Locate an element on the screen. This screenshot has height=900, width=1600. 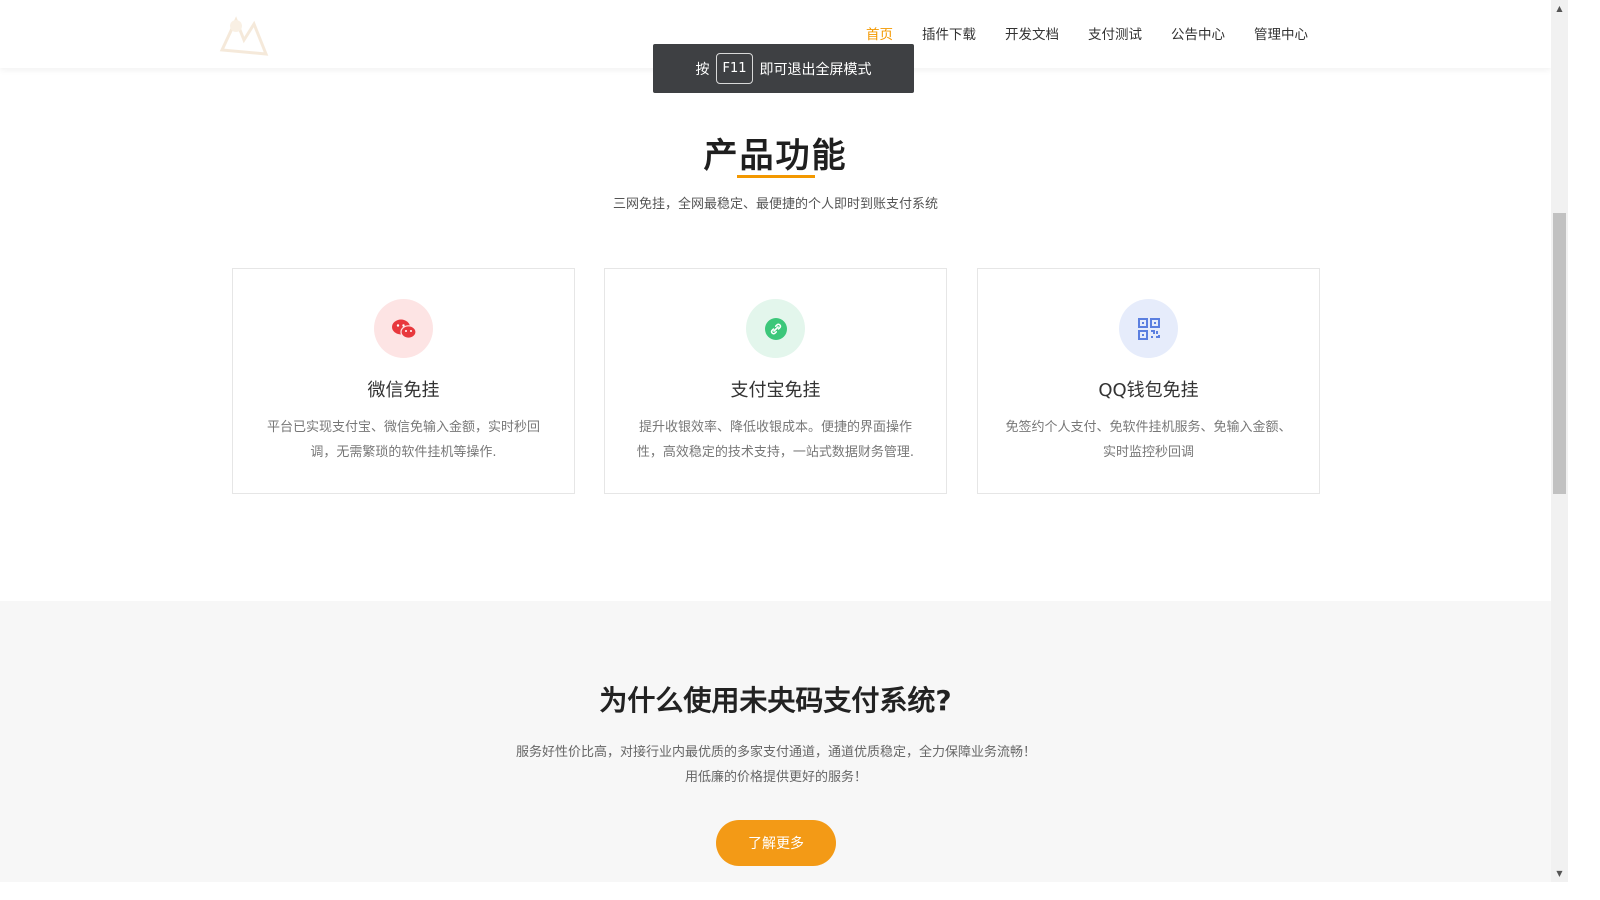
nav-admin-center: 管理中心 is located at coordinates (1281, 35).